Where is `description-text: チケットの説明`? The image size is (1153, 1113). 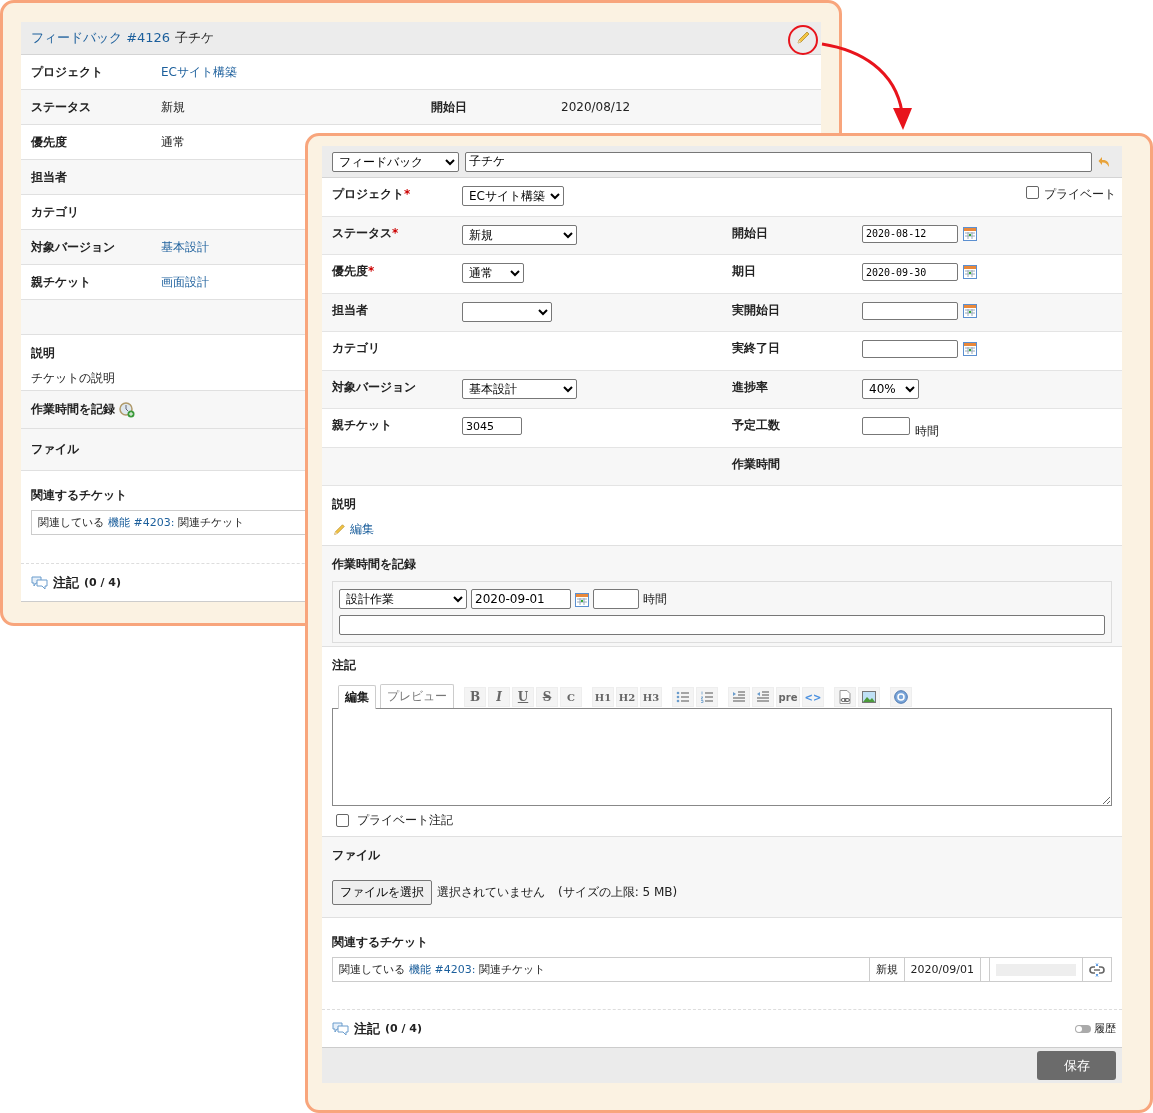 description-text: チケットの説明 is located at coordinates (73, 378).